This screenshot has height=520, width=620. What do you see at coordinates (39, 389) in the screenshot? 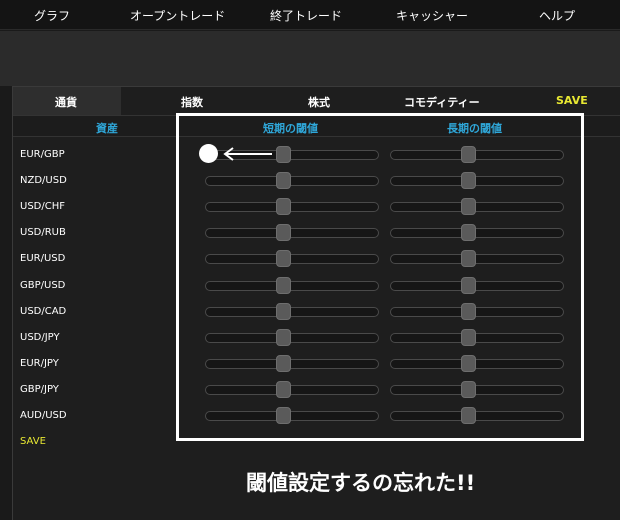
I see `asset-label: GBP/JPY` at bounding box center [39, 389].